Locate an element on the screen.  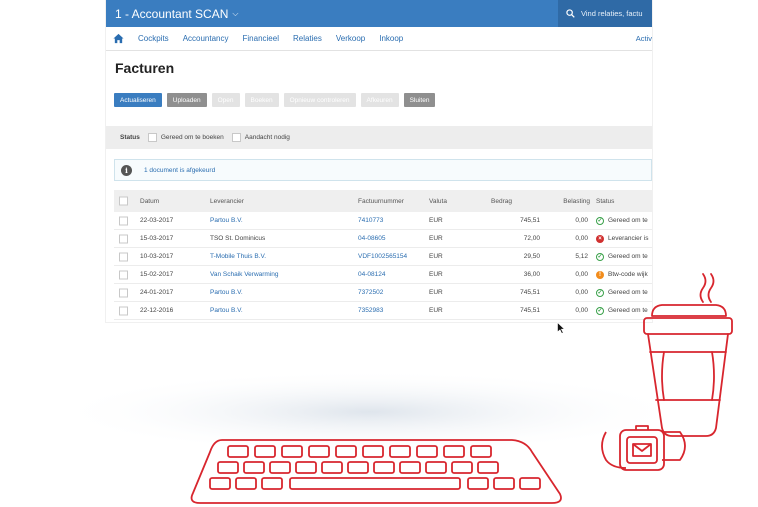
boeken-button: Boeken is located at coordinates (261, 100).